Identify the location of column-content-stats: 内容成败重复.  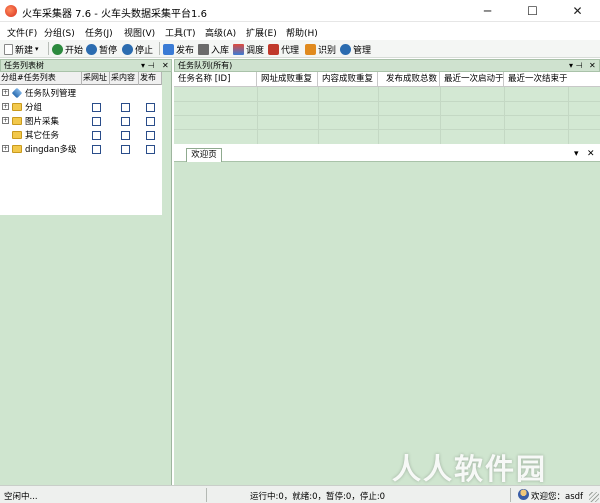
(348, 79).